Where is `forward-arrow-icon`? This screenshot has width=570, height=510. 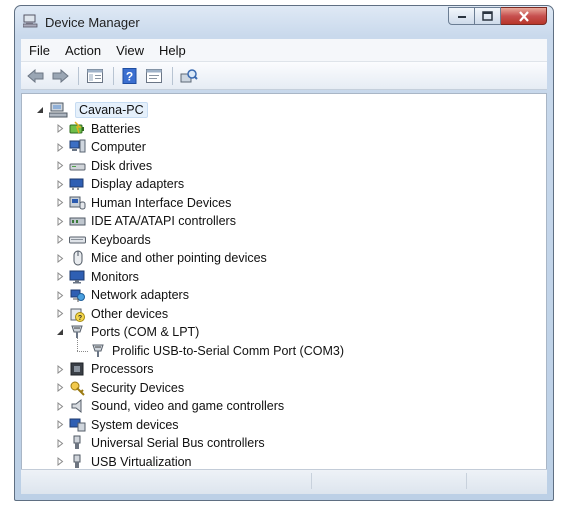
forward-arrow-icon is located at coordinates (60, 75).